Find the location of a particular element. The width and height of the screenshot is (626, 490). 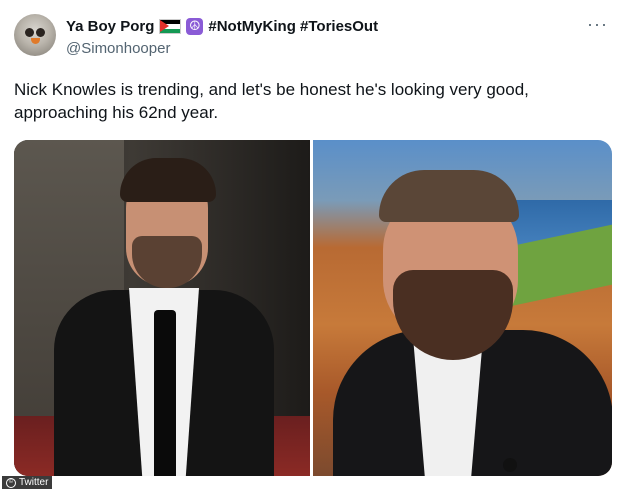

peace-symbol-icon: ☮ is located at coordinates (195, 26).